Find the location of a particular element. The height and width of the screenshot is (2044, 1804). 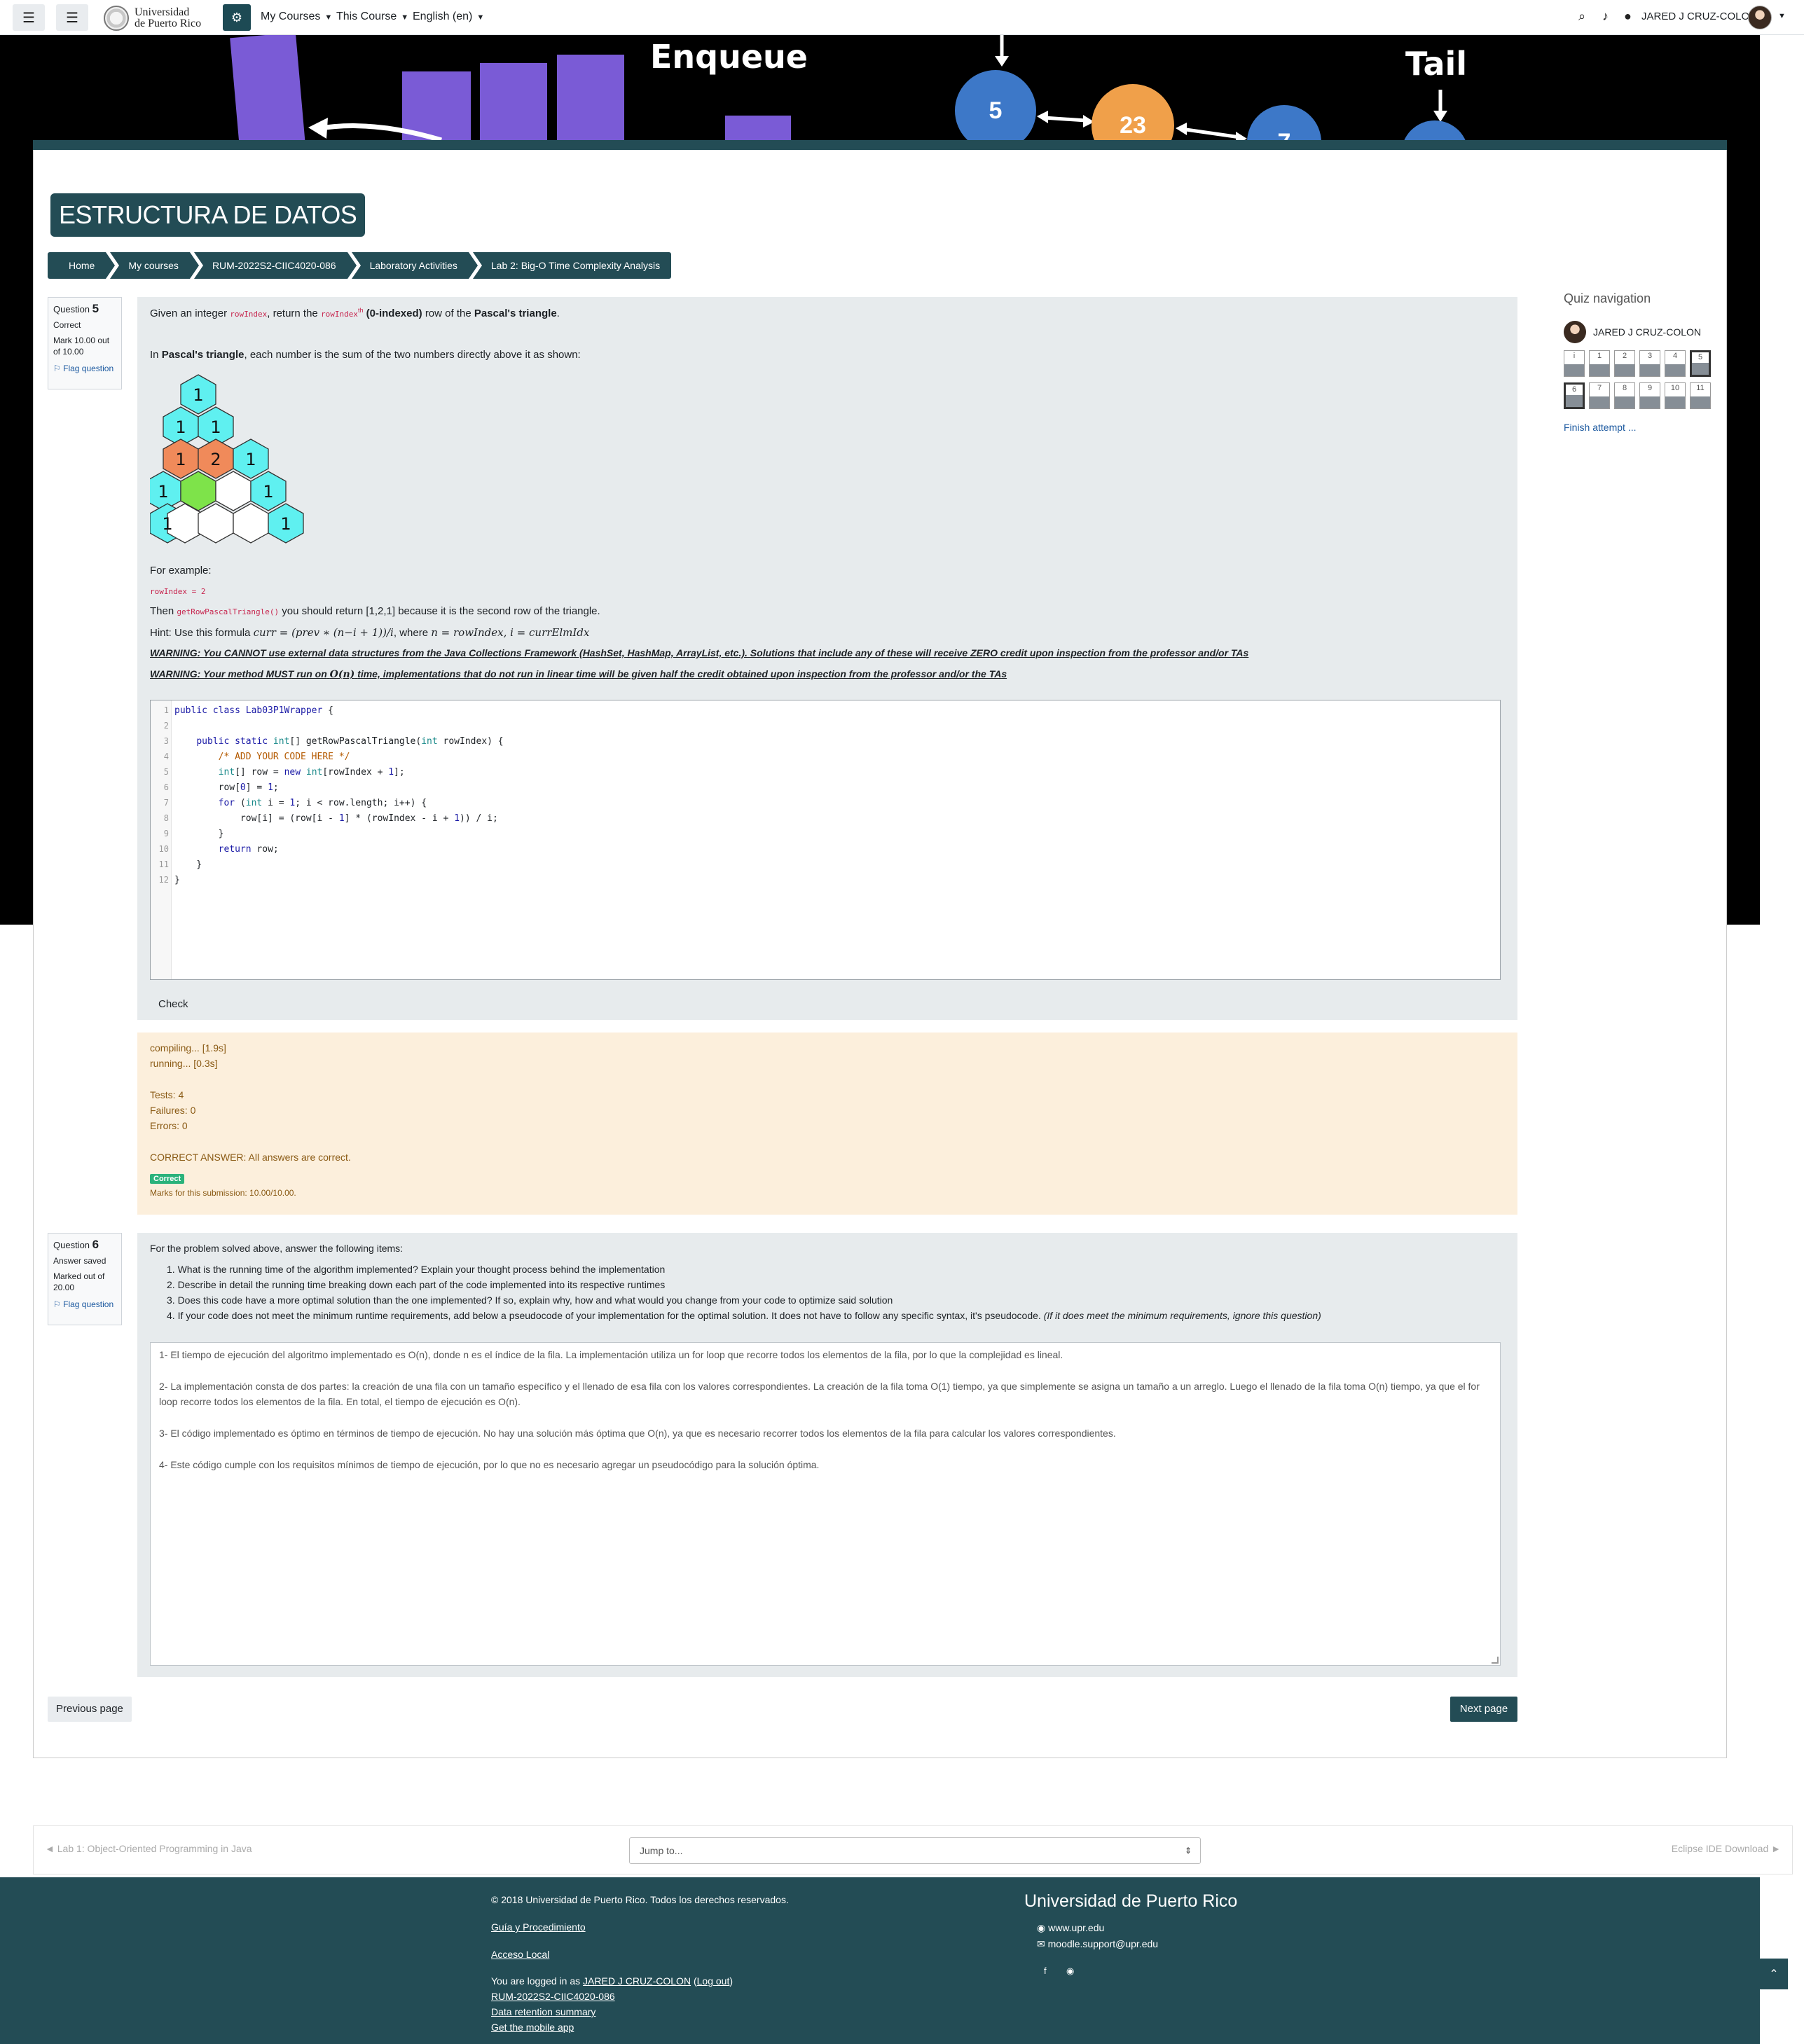

banner-node-value: 5 is located at coordinates (996, 110).